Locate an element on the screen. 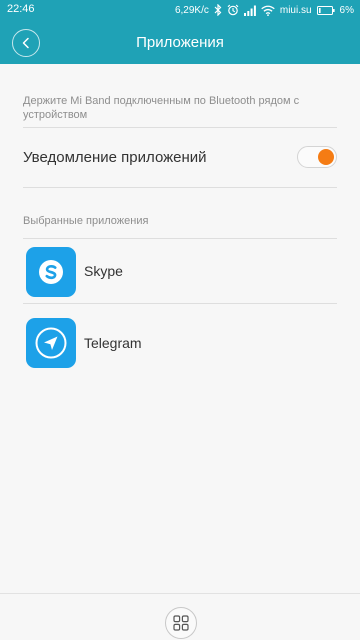 This screenshot has width=360, height=640. bottom-bar is located at coordinates (180, 616).